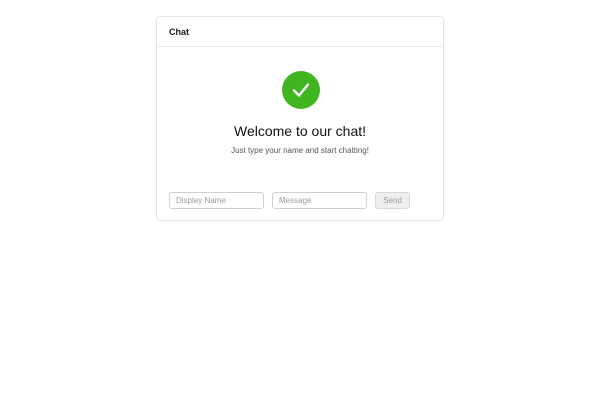  Describe the element at coordinates (300, 131) in the screenshot. I see `welcome-title: Welcome to our chat!` at that location.